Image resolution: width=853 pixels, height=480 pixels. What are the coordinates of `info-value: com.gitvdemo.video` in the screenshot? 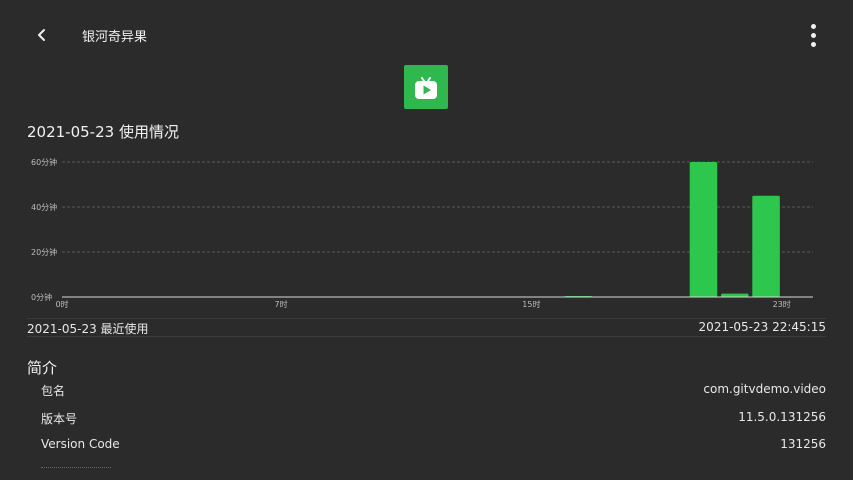 It's located at (764, 389).